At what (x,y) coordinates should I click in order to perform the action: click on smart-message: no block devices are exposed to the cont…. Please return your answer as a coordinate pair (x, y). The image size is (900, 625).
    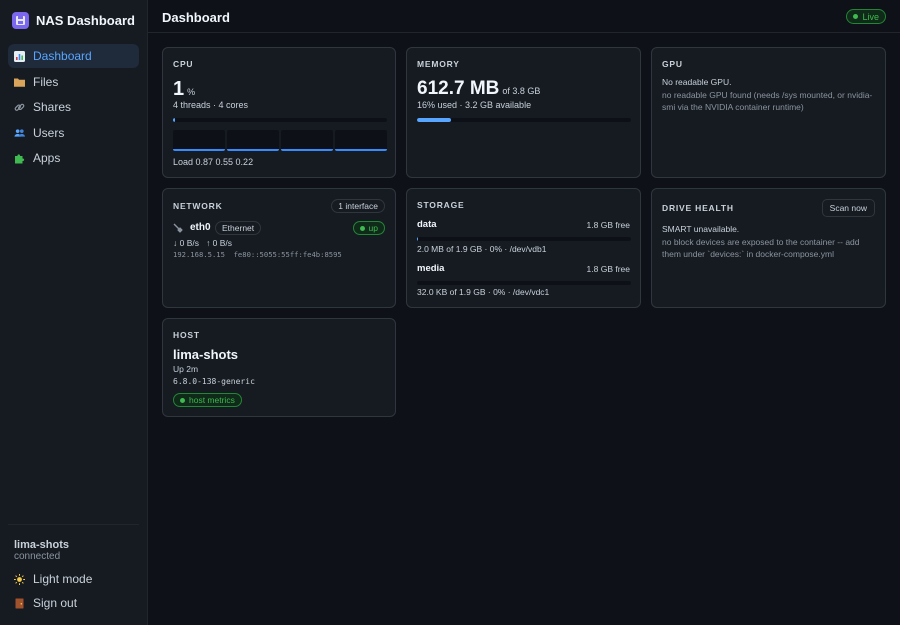
    Looking at the image, I should click on (761, 248).